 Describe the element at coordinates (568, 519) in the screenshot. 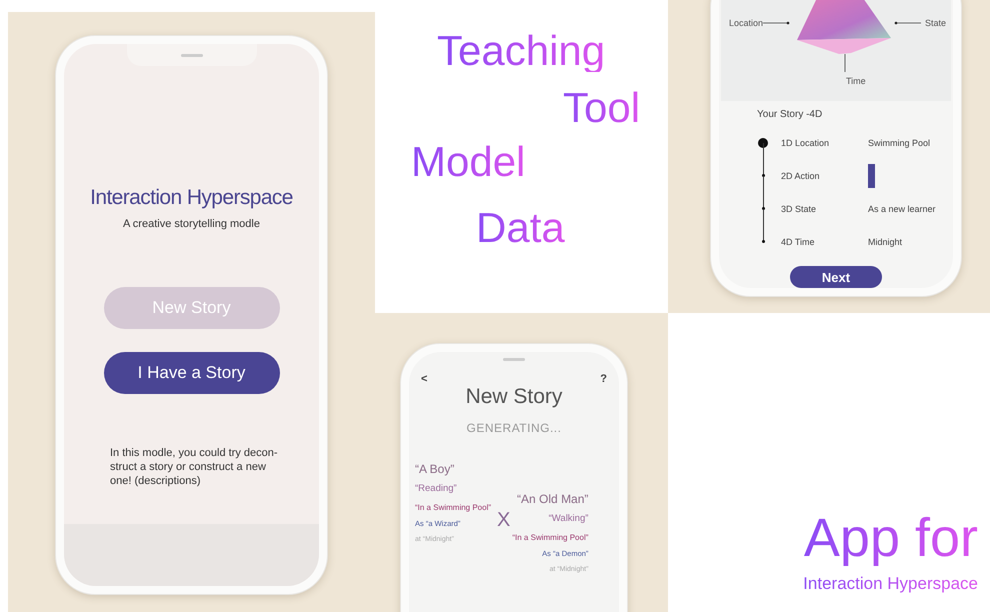

I see `story-element: “Walking”` at that location.